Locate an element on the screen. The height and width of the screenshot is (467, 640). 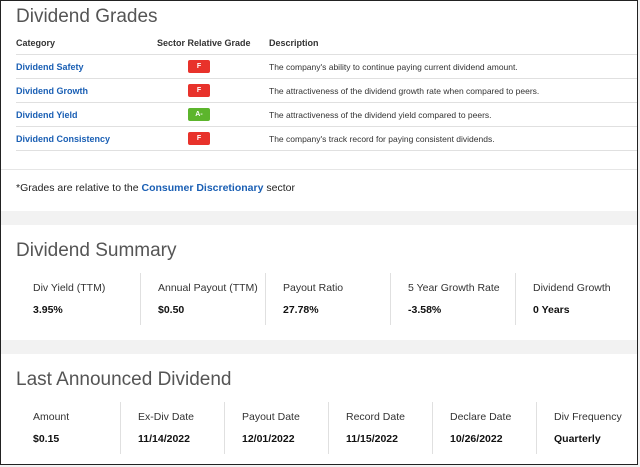
footnote-prefix: *Grades are relative to the is located at coordinates (79, 188).